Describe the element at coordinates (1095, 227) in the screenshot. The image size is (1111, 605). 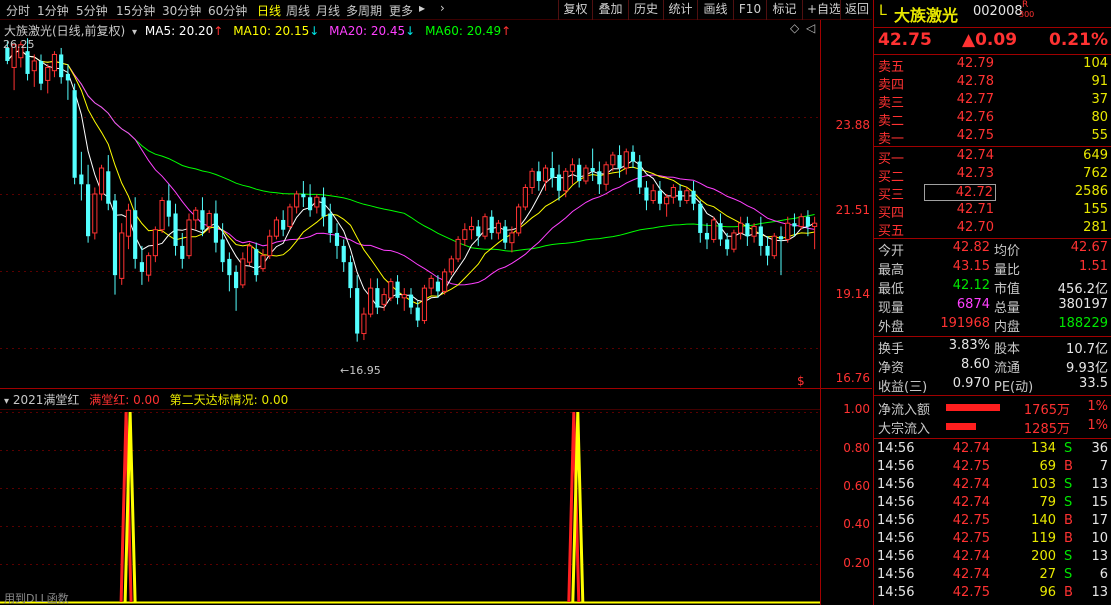
I see `bid-volume: 281` at that location.